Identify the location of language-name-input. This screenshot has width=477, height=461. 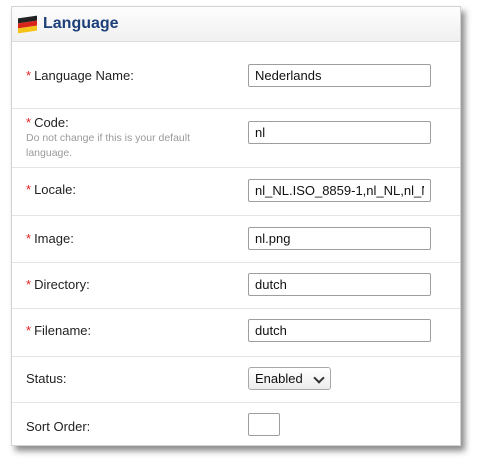
(339, 75).